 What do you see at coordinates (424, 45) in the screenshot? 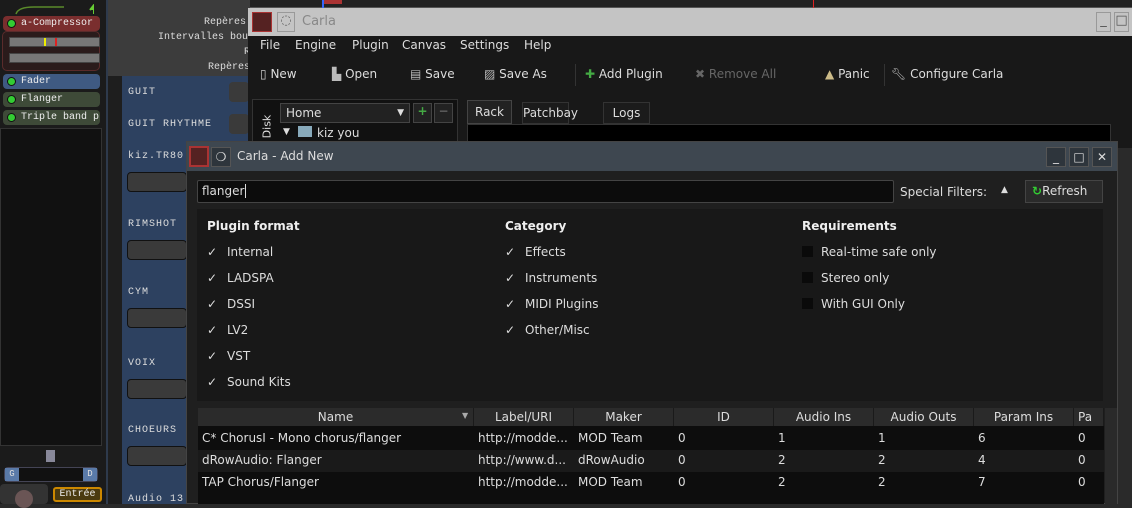
I see `menu-canvas: Canvas` at bounding box center [424, 45].